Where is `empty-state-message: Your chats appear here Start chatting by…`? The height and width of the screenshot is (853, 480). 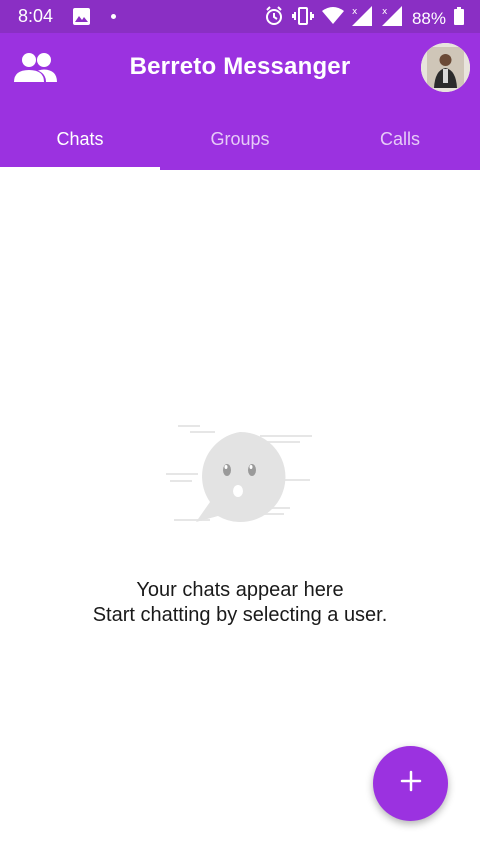
empty-state-message: Your chats appear here Start chatting by… is located at coordinates (240, 603).